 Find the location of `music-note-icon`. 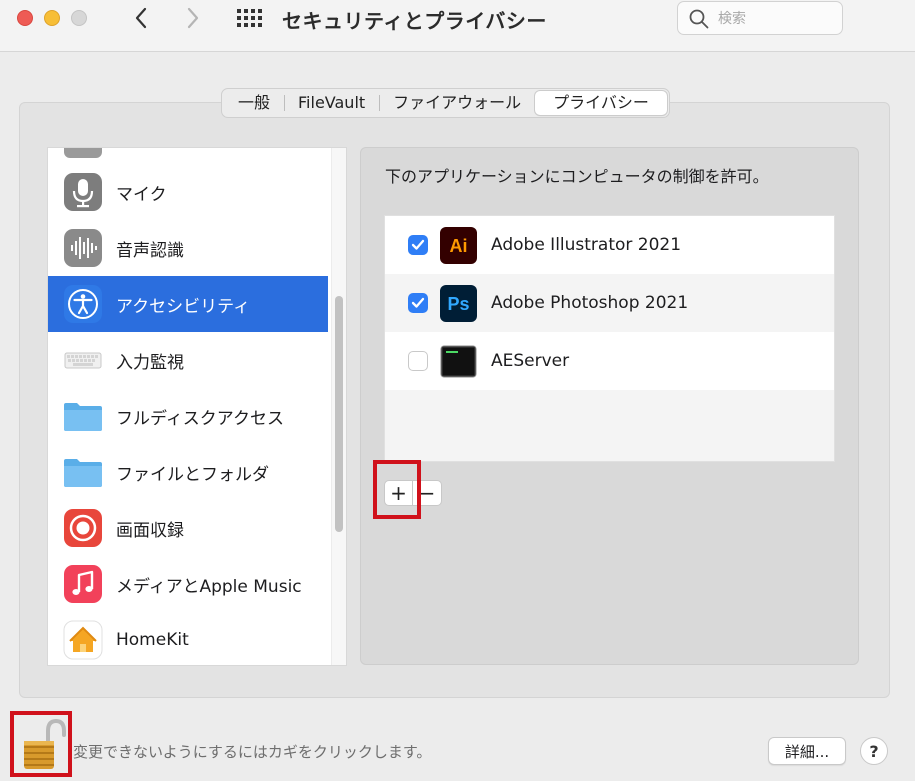

music-note-icon is located at coordinates (83, 584).